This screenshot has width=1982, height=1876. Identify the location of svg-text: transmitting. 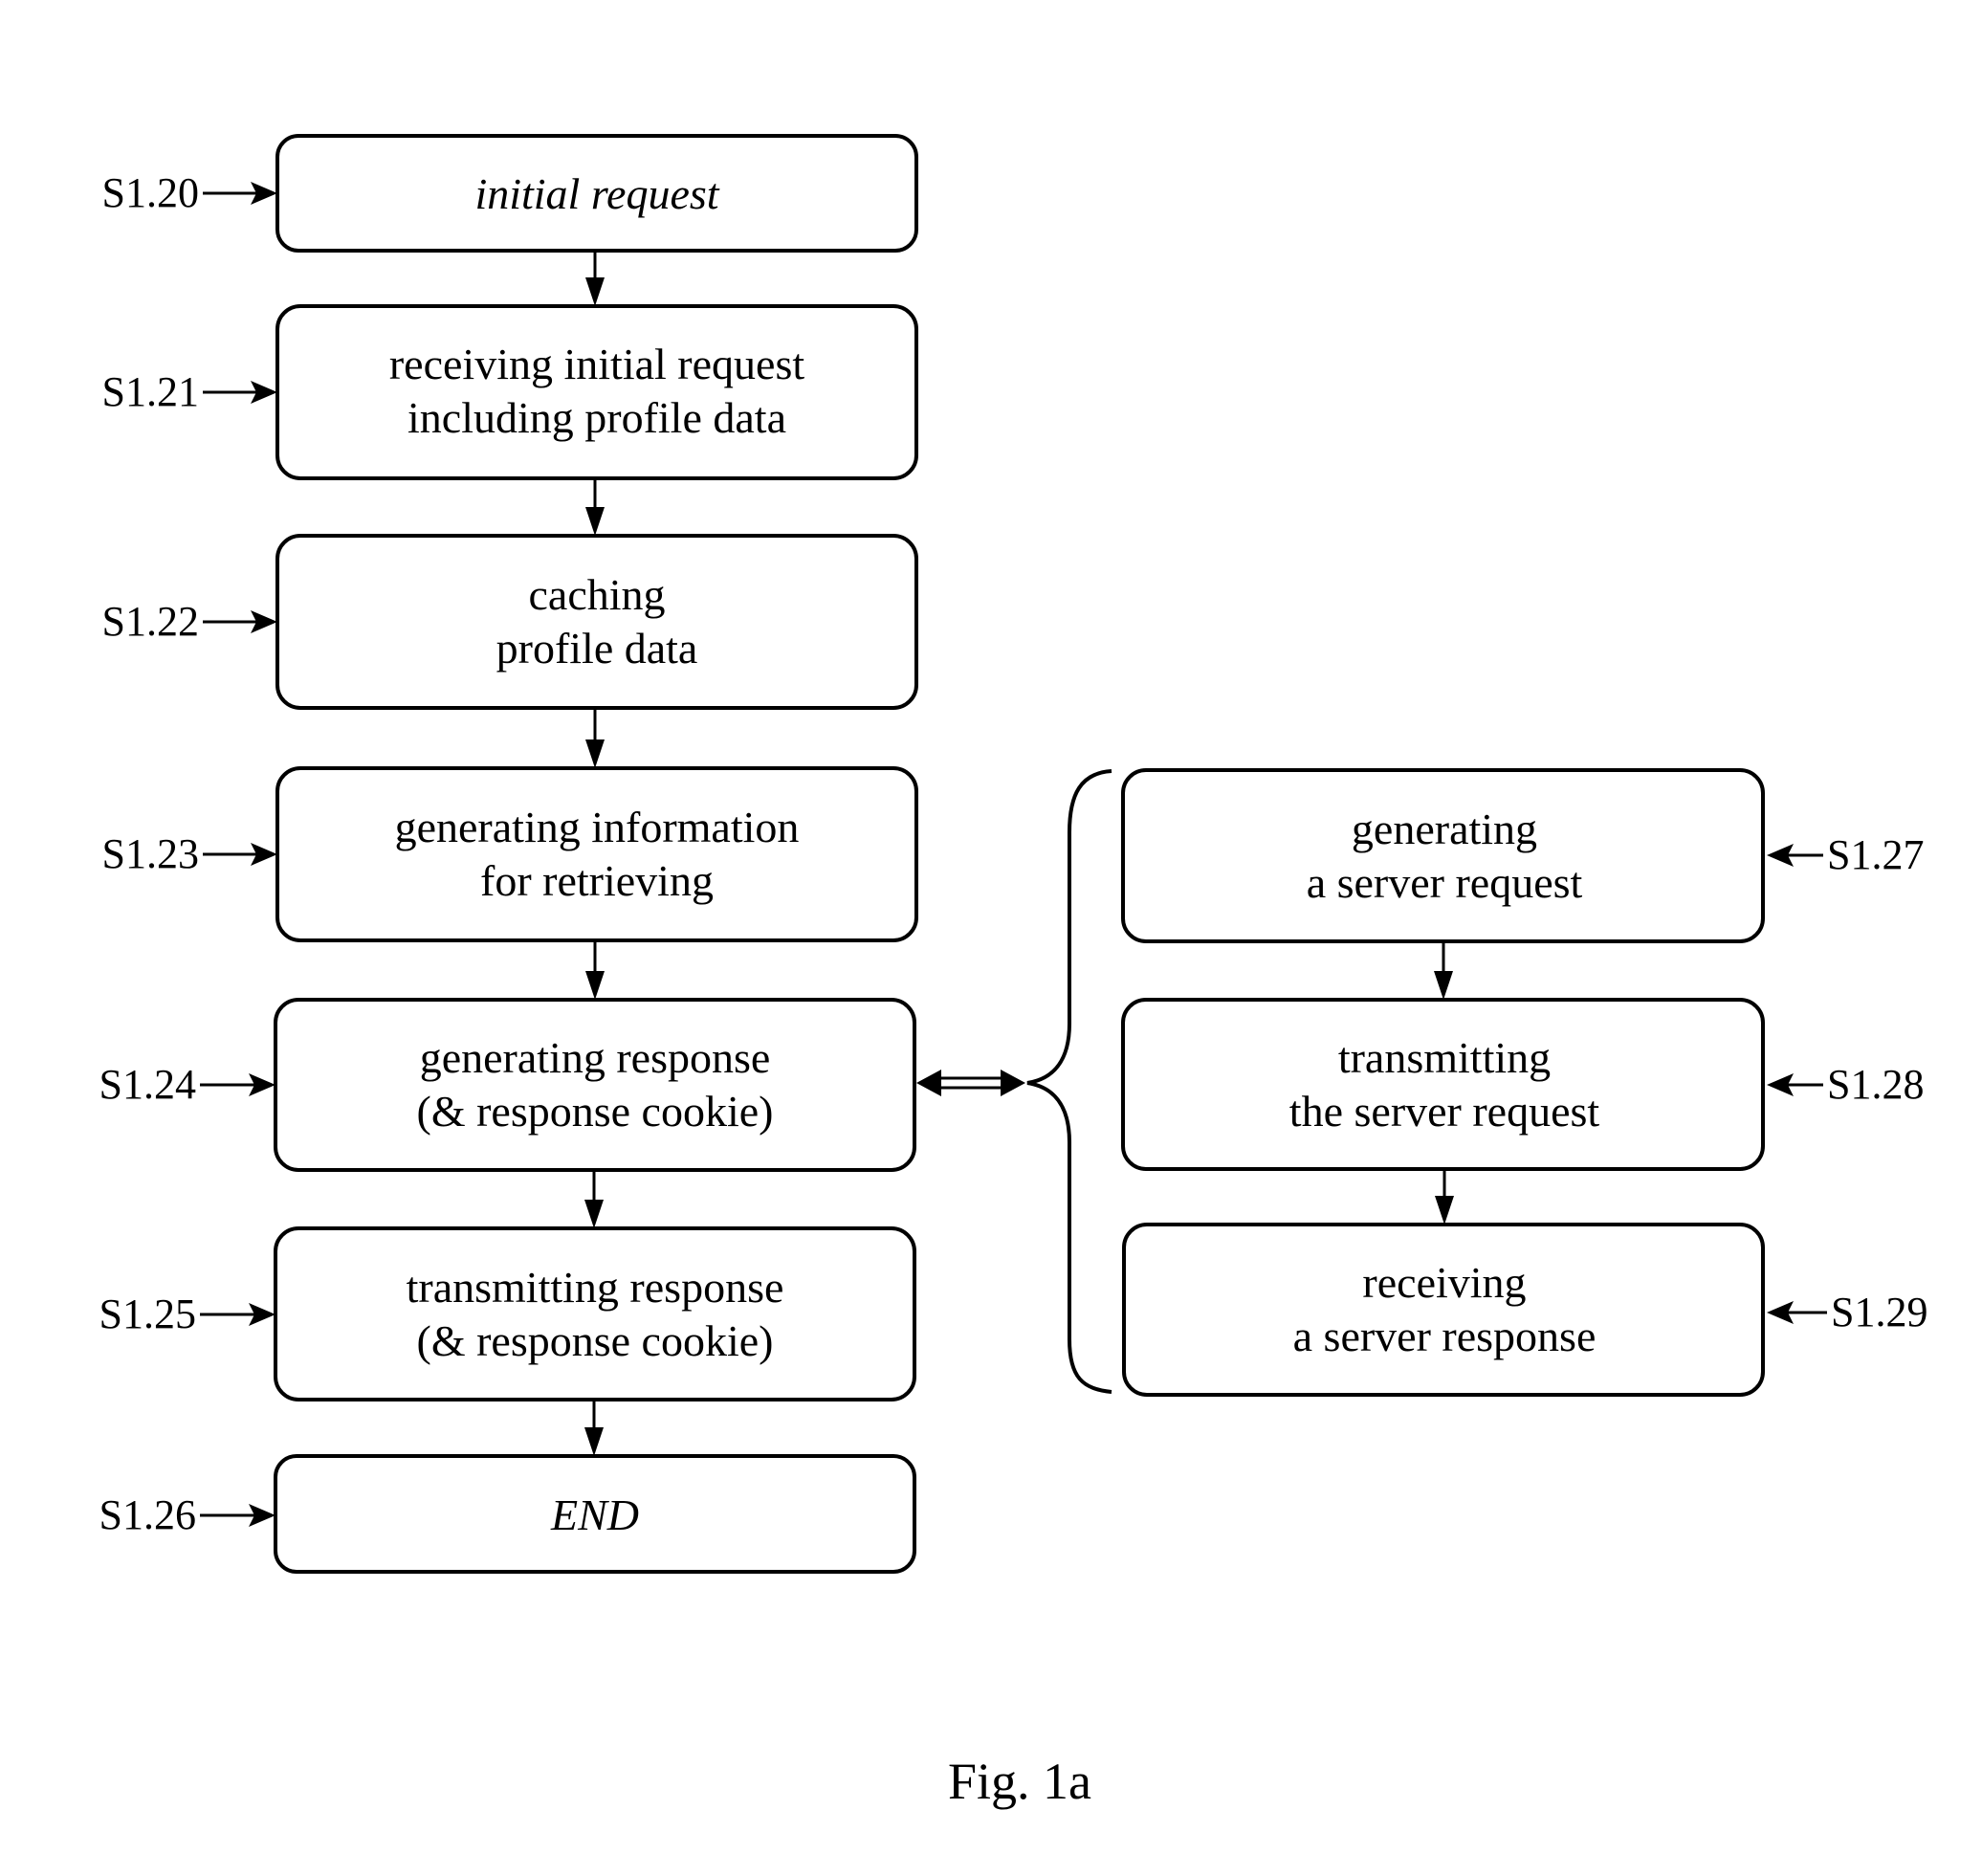
(1445, 1057).